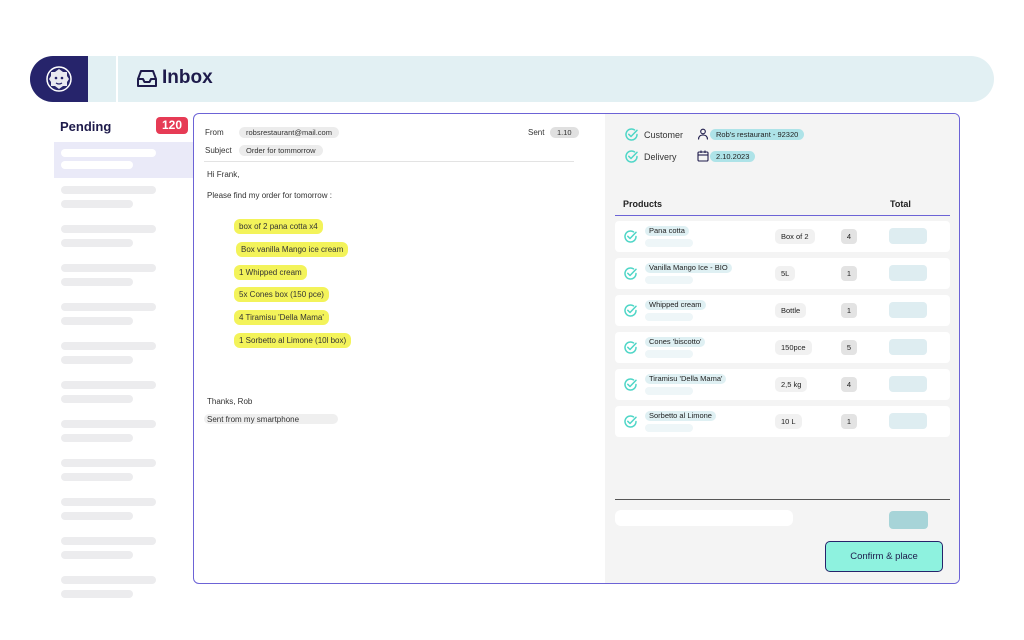 This screenshot has width=1024, height=640. Describe the element at coordinates (884, 556) in the screenshot. I see `confirm-place-button: Confirm & place` at that location.